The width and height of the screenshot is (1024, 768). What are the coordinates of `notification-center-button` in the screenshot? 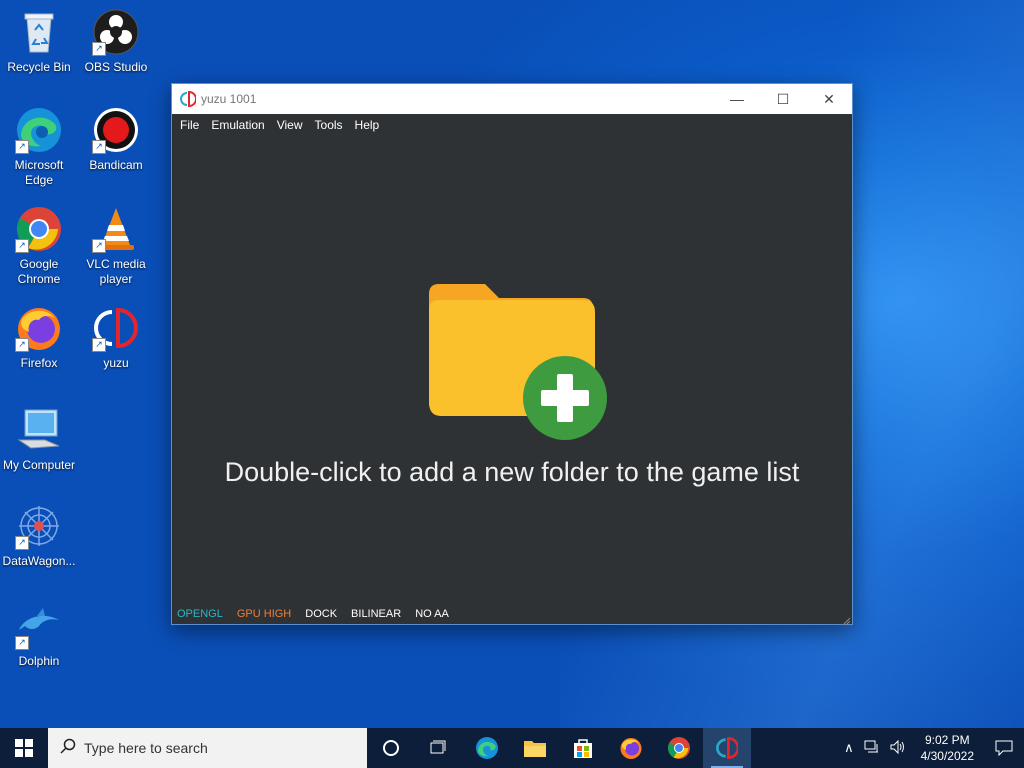 It's located at (1004, 748).